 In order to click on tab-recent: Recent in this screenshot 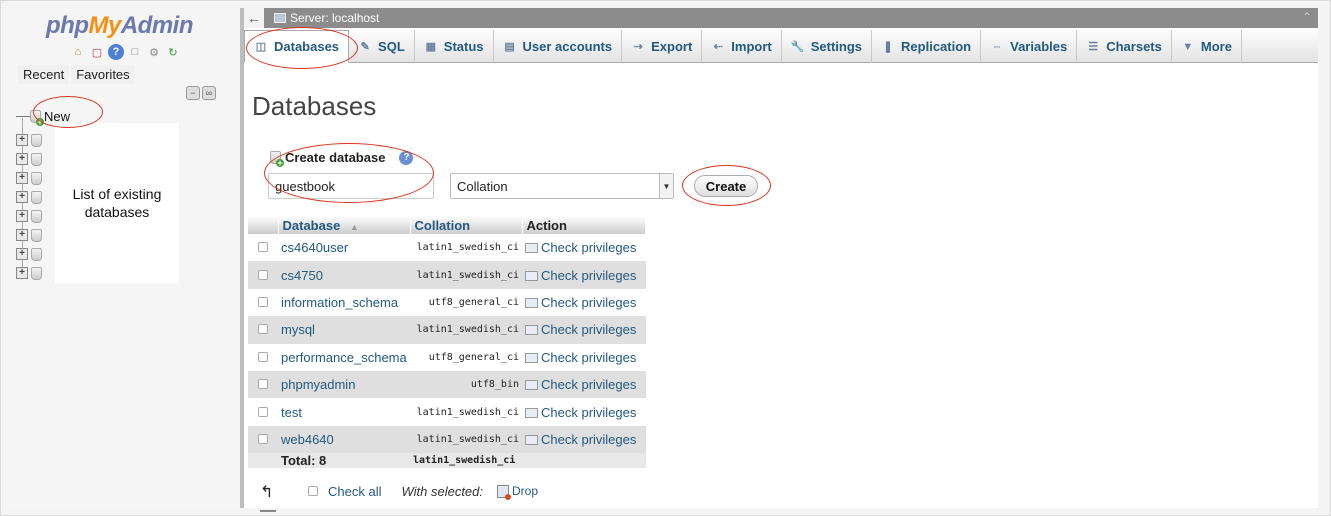, I will do `click(44, 74)`.